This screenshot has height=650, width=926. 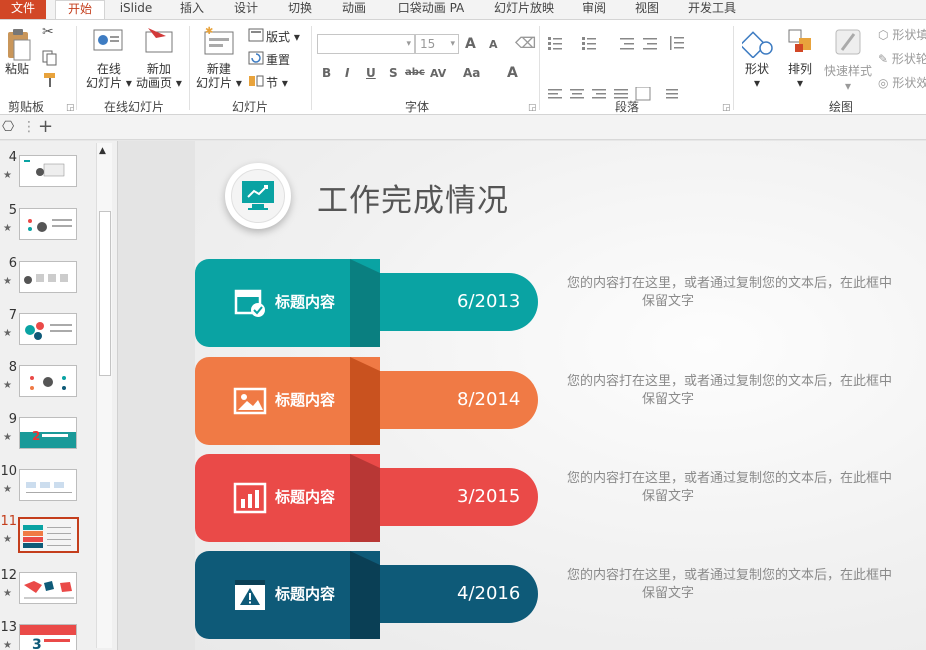 What do you see at coordinates (800, 76) in the screenshot?
I see `arrange-label: 排列 ▾` at bounding box center [800, 76].